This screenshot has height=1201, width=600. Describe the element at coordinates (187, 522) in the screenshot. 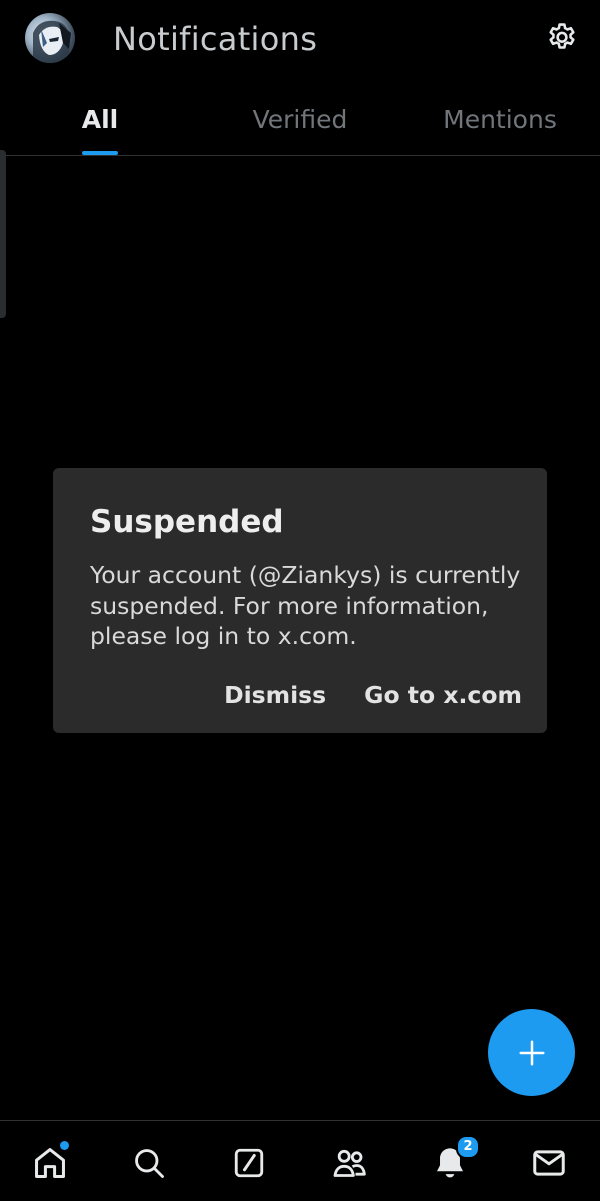

I see `dialog-title: Suspended` at that location.